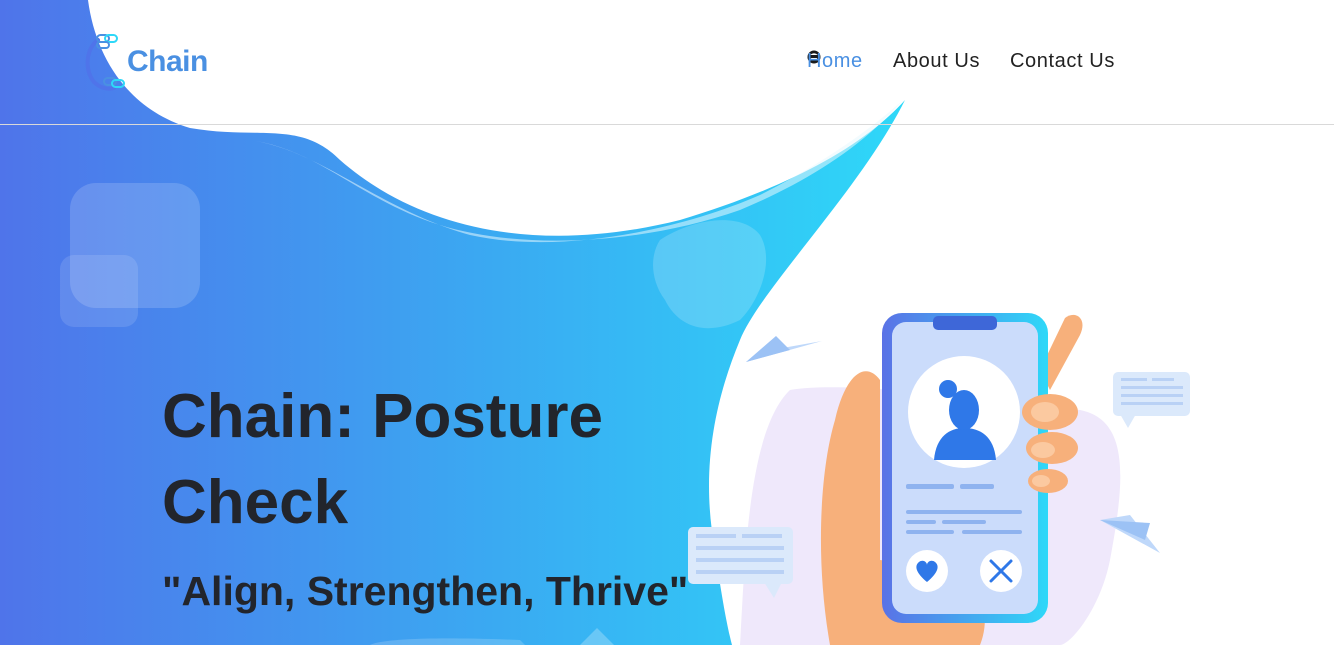  I want to click on hero-title: Chain: Posture Check, so click(382, 459).